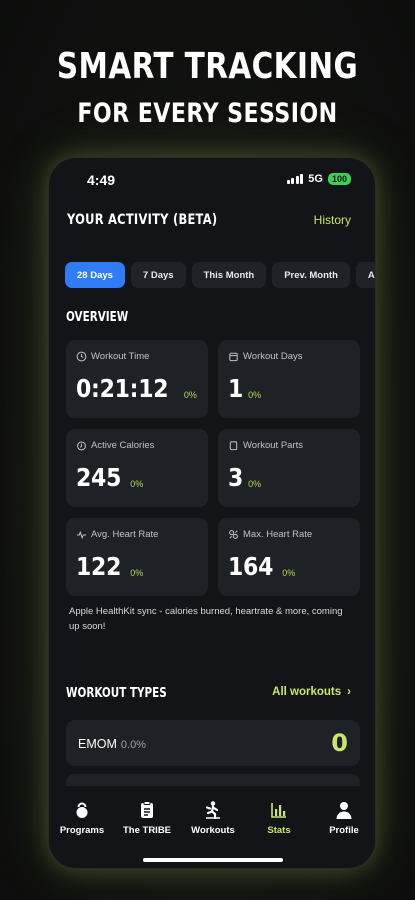  I want to click on activity-header: YOUR ACTIVITY (BETA) History, so click(209, 222).